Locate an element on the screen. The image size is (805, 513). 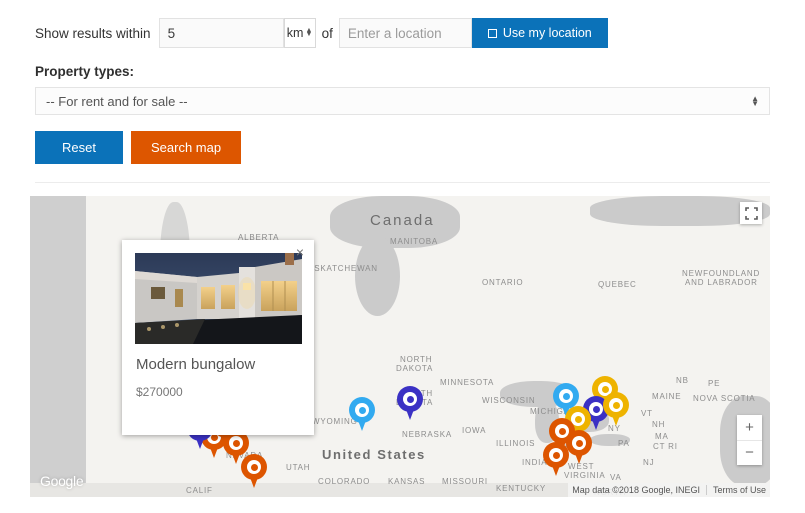
map-region-label: AND LABRADOR is located at coordinates (721, 282).